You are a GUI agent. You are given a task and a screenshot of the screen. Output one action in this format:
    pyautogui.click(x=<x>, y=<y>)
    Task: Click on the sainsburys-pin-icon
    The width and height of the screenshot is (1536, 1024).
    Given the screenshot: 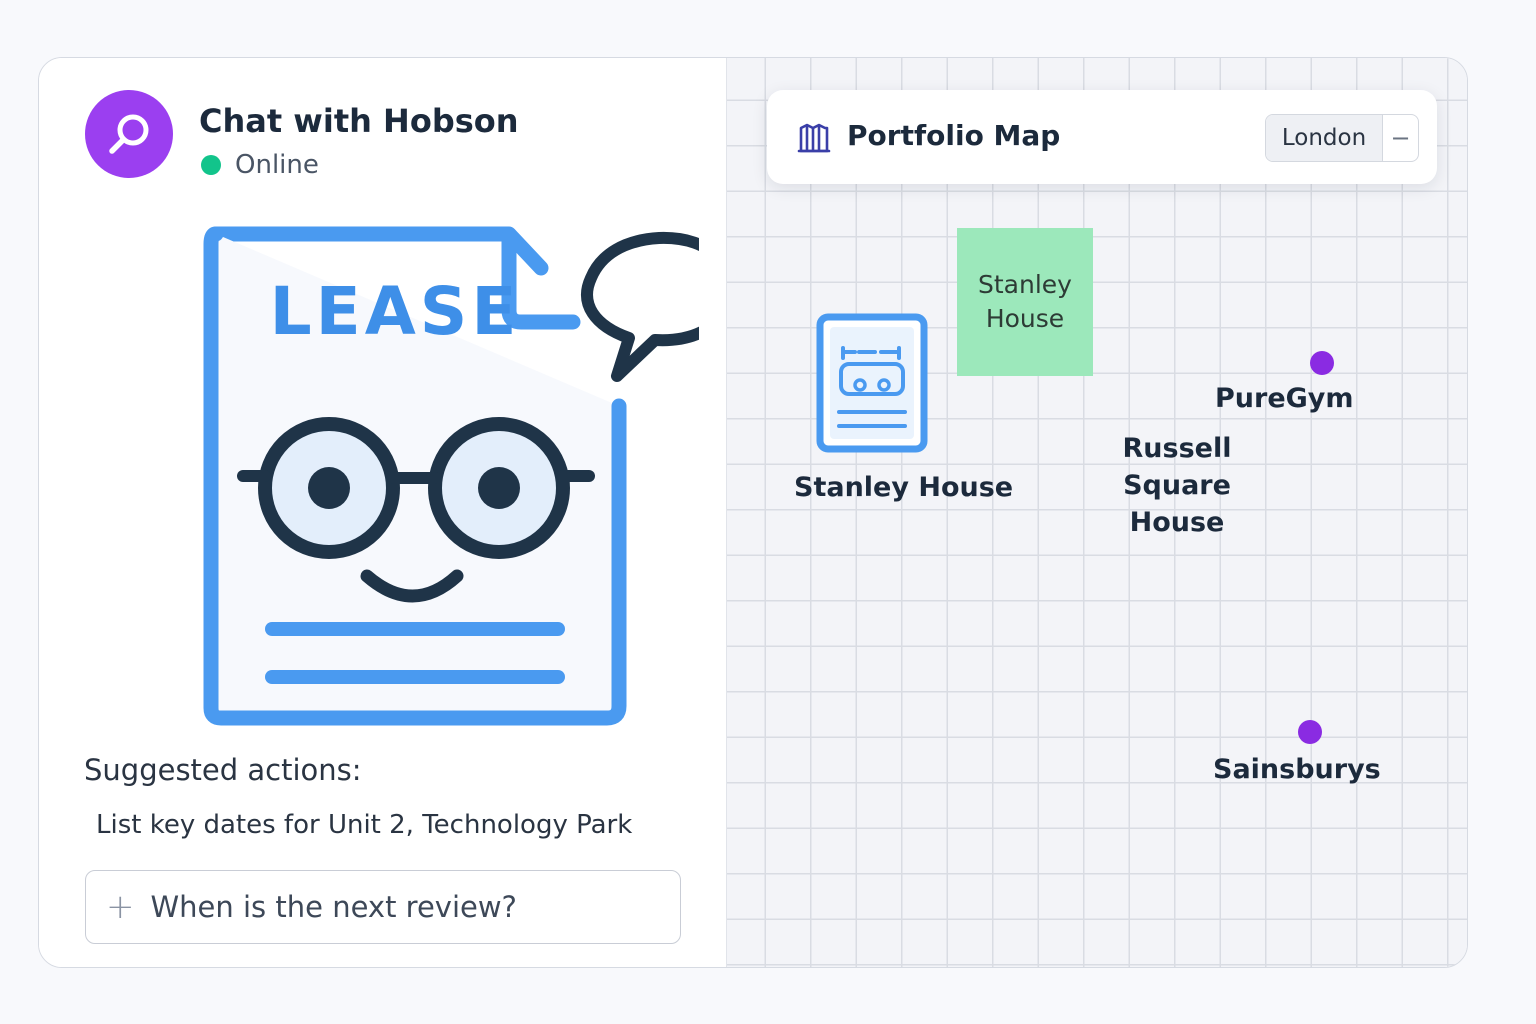 What is the action you would take?
    pyautogui.click(x=1310, y=732)
    